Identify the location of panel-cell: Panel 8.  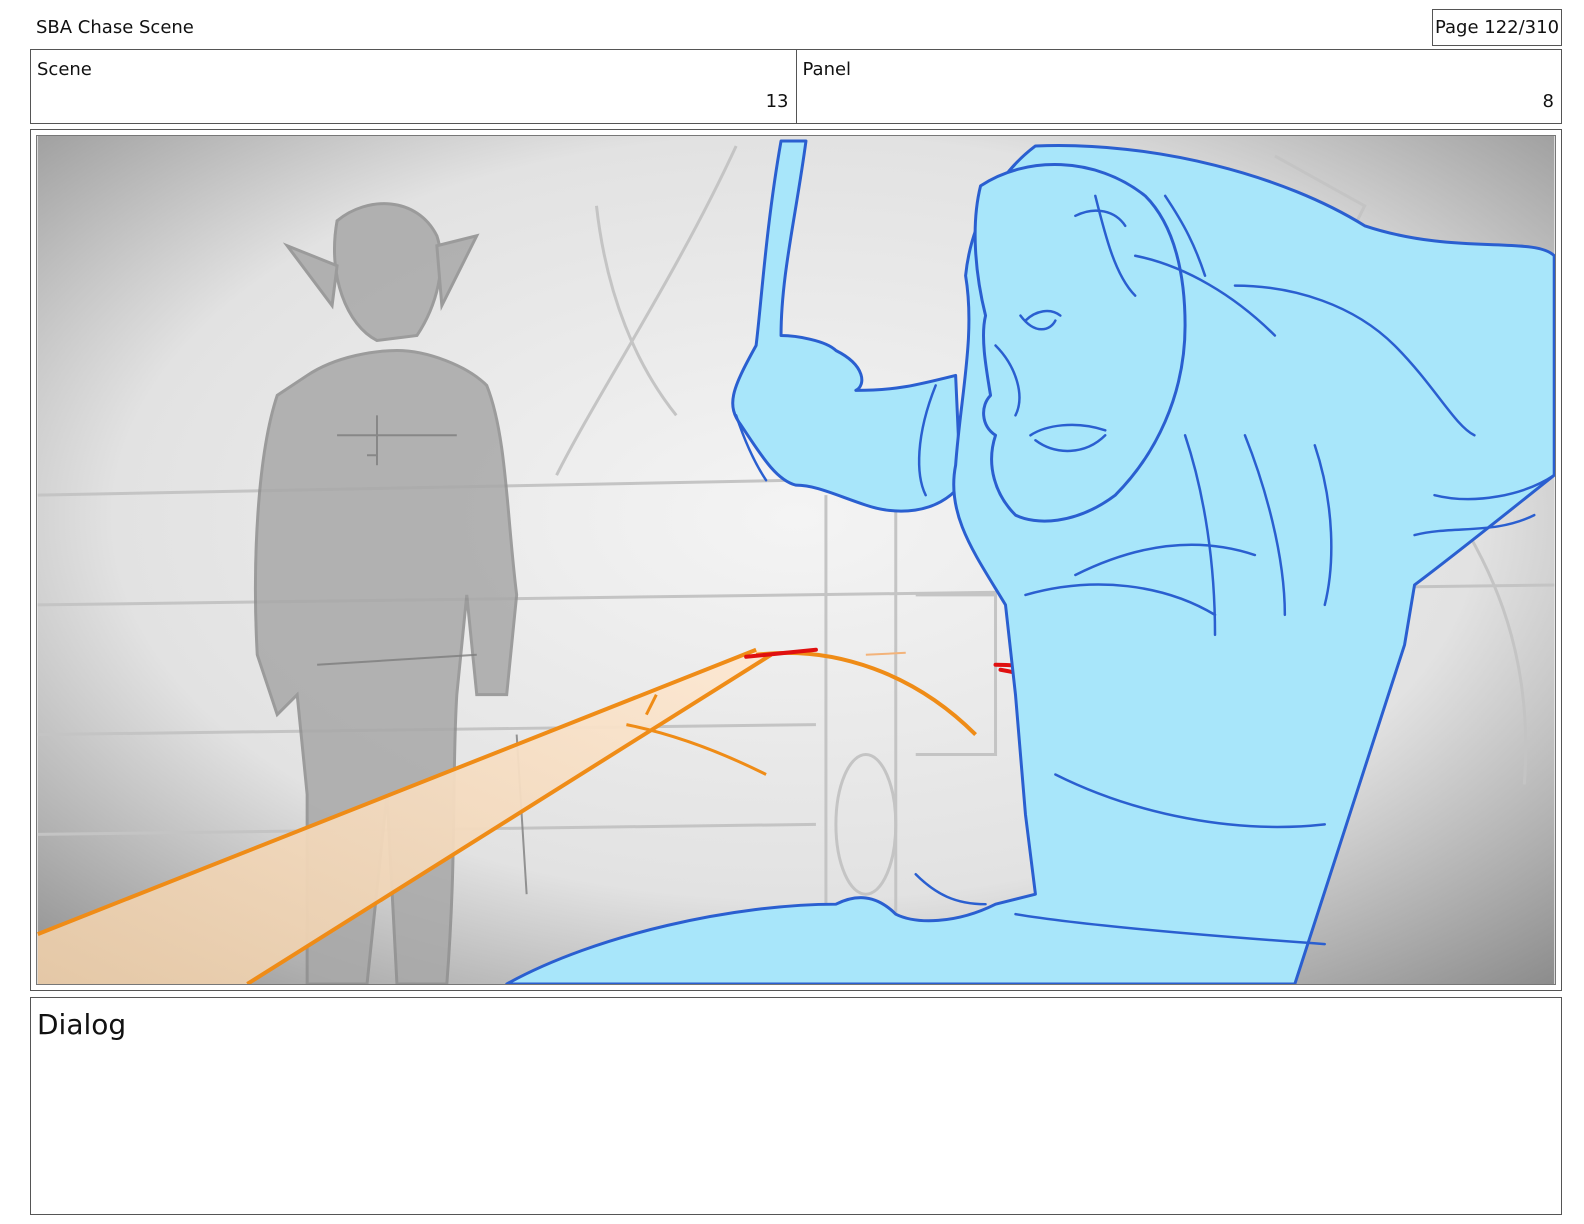
(1178, 86).